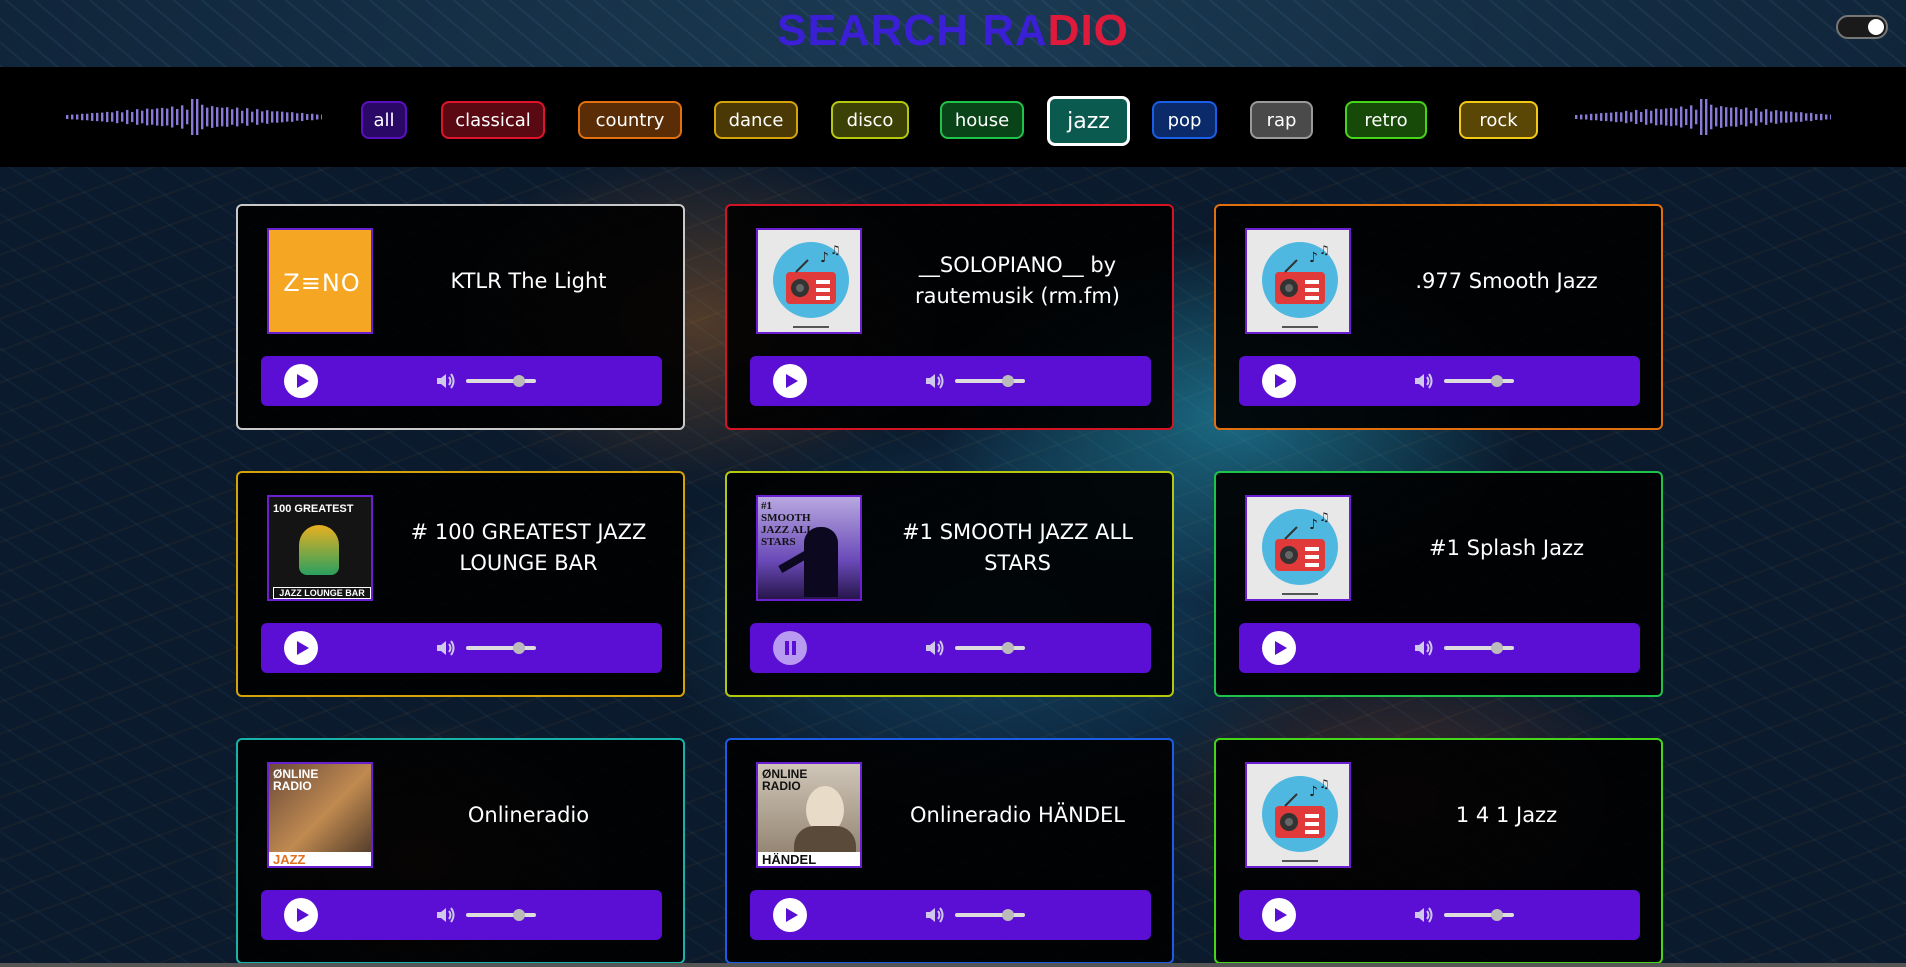 This screenshot has height=967, width=1906. I want to click on genre-button-house: house, so click(982, 120).